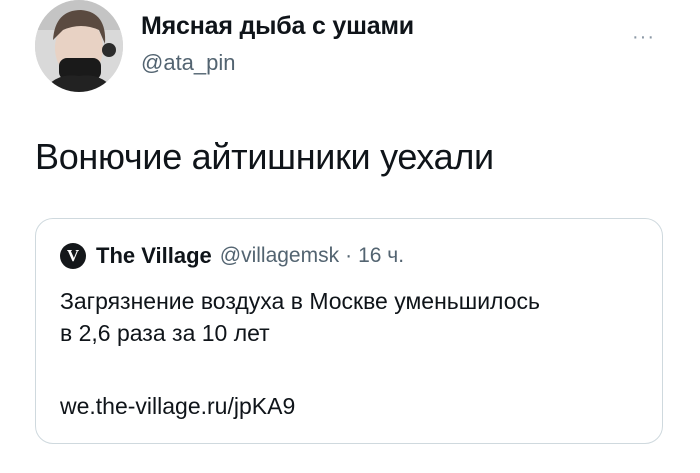 The width and height of the screenshot is (700, 473). I want to click on avatar, so click(79, 46).